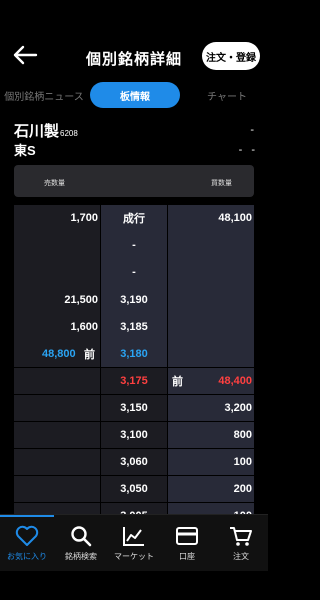 Image resolution: width=320 pixels, height=600 pixels. What do you see at coordinates (46, 131) in the screenshot?
I see `stock-name: 石川製6208` at bounding box center [46, 131].